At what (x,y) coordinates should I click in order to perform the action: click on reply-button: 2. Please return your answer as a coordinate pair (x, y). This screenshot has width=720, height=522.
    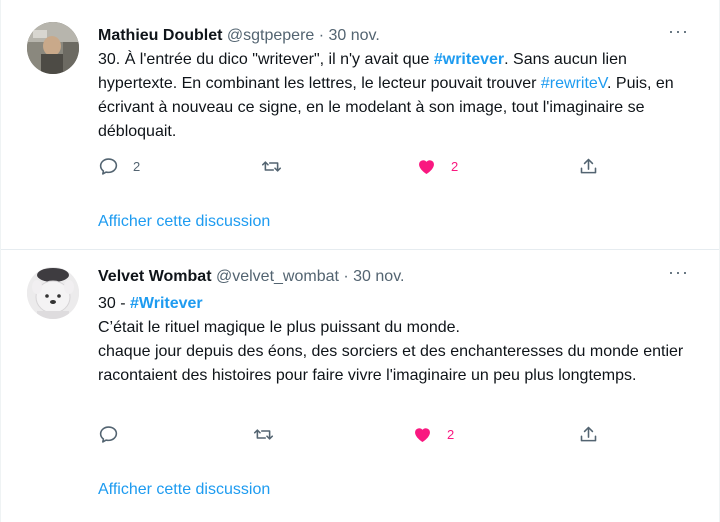
    Looking at the image, I should click on (119, 166).